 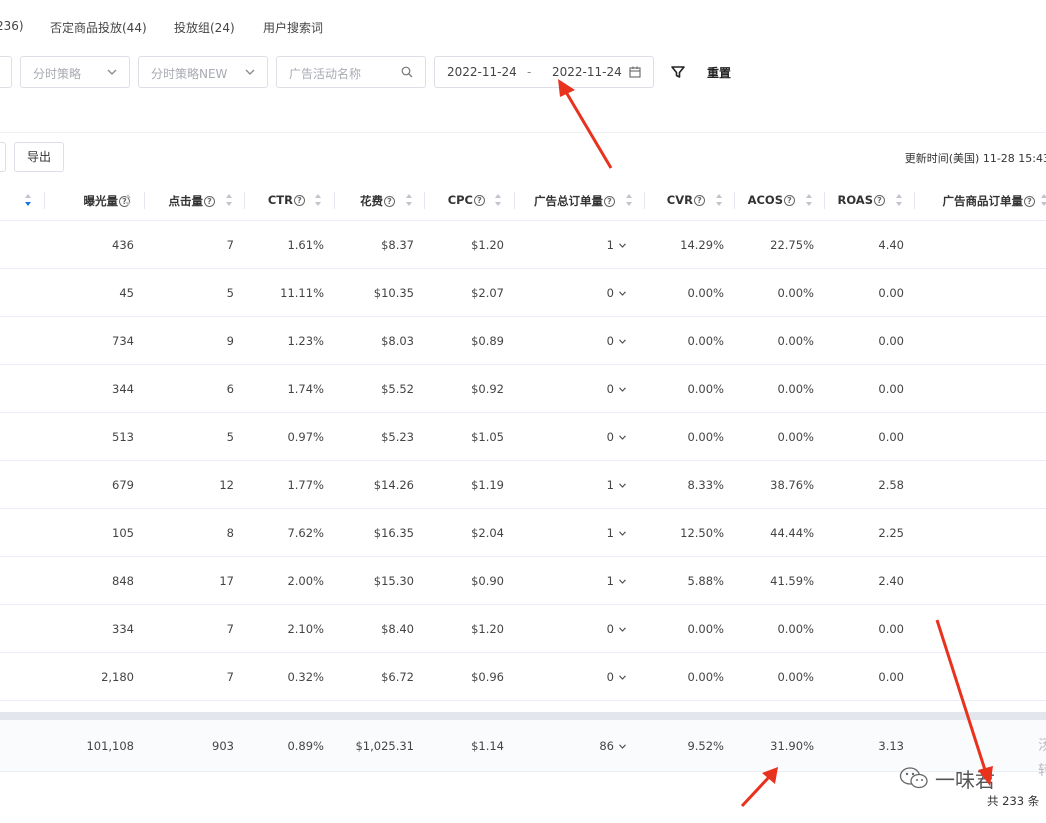 What do you see at coordinates (523, 245) in the screenshot?
I see `table-row: 436 7 1.61% $8.37 $1.20 1 14.29% 22.75% 4.40` at bounding box center [523, 245].